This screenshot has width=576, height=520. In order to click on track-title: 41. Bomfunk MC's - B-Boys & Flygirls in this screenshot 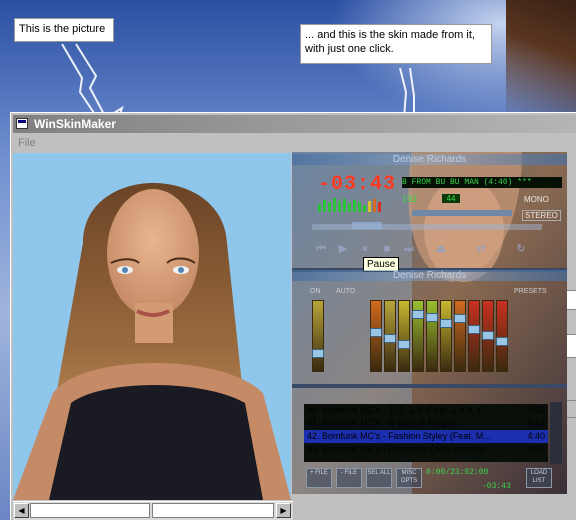, I will do `click(382, 423)`.